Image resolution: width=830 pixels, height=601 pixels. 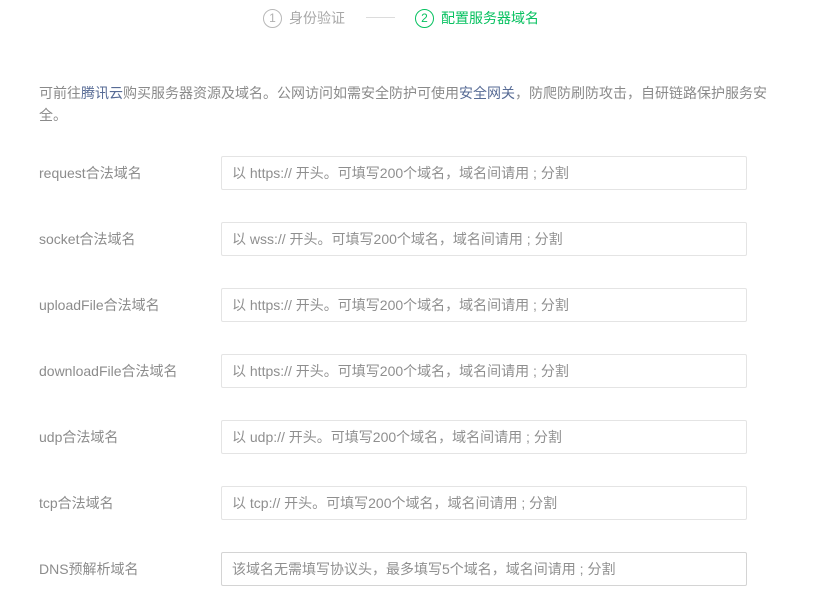 I want to click on tcp-domain-label: tcp合法域名, so click(x=76, y=503).